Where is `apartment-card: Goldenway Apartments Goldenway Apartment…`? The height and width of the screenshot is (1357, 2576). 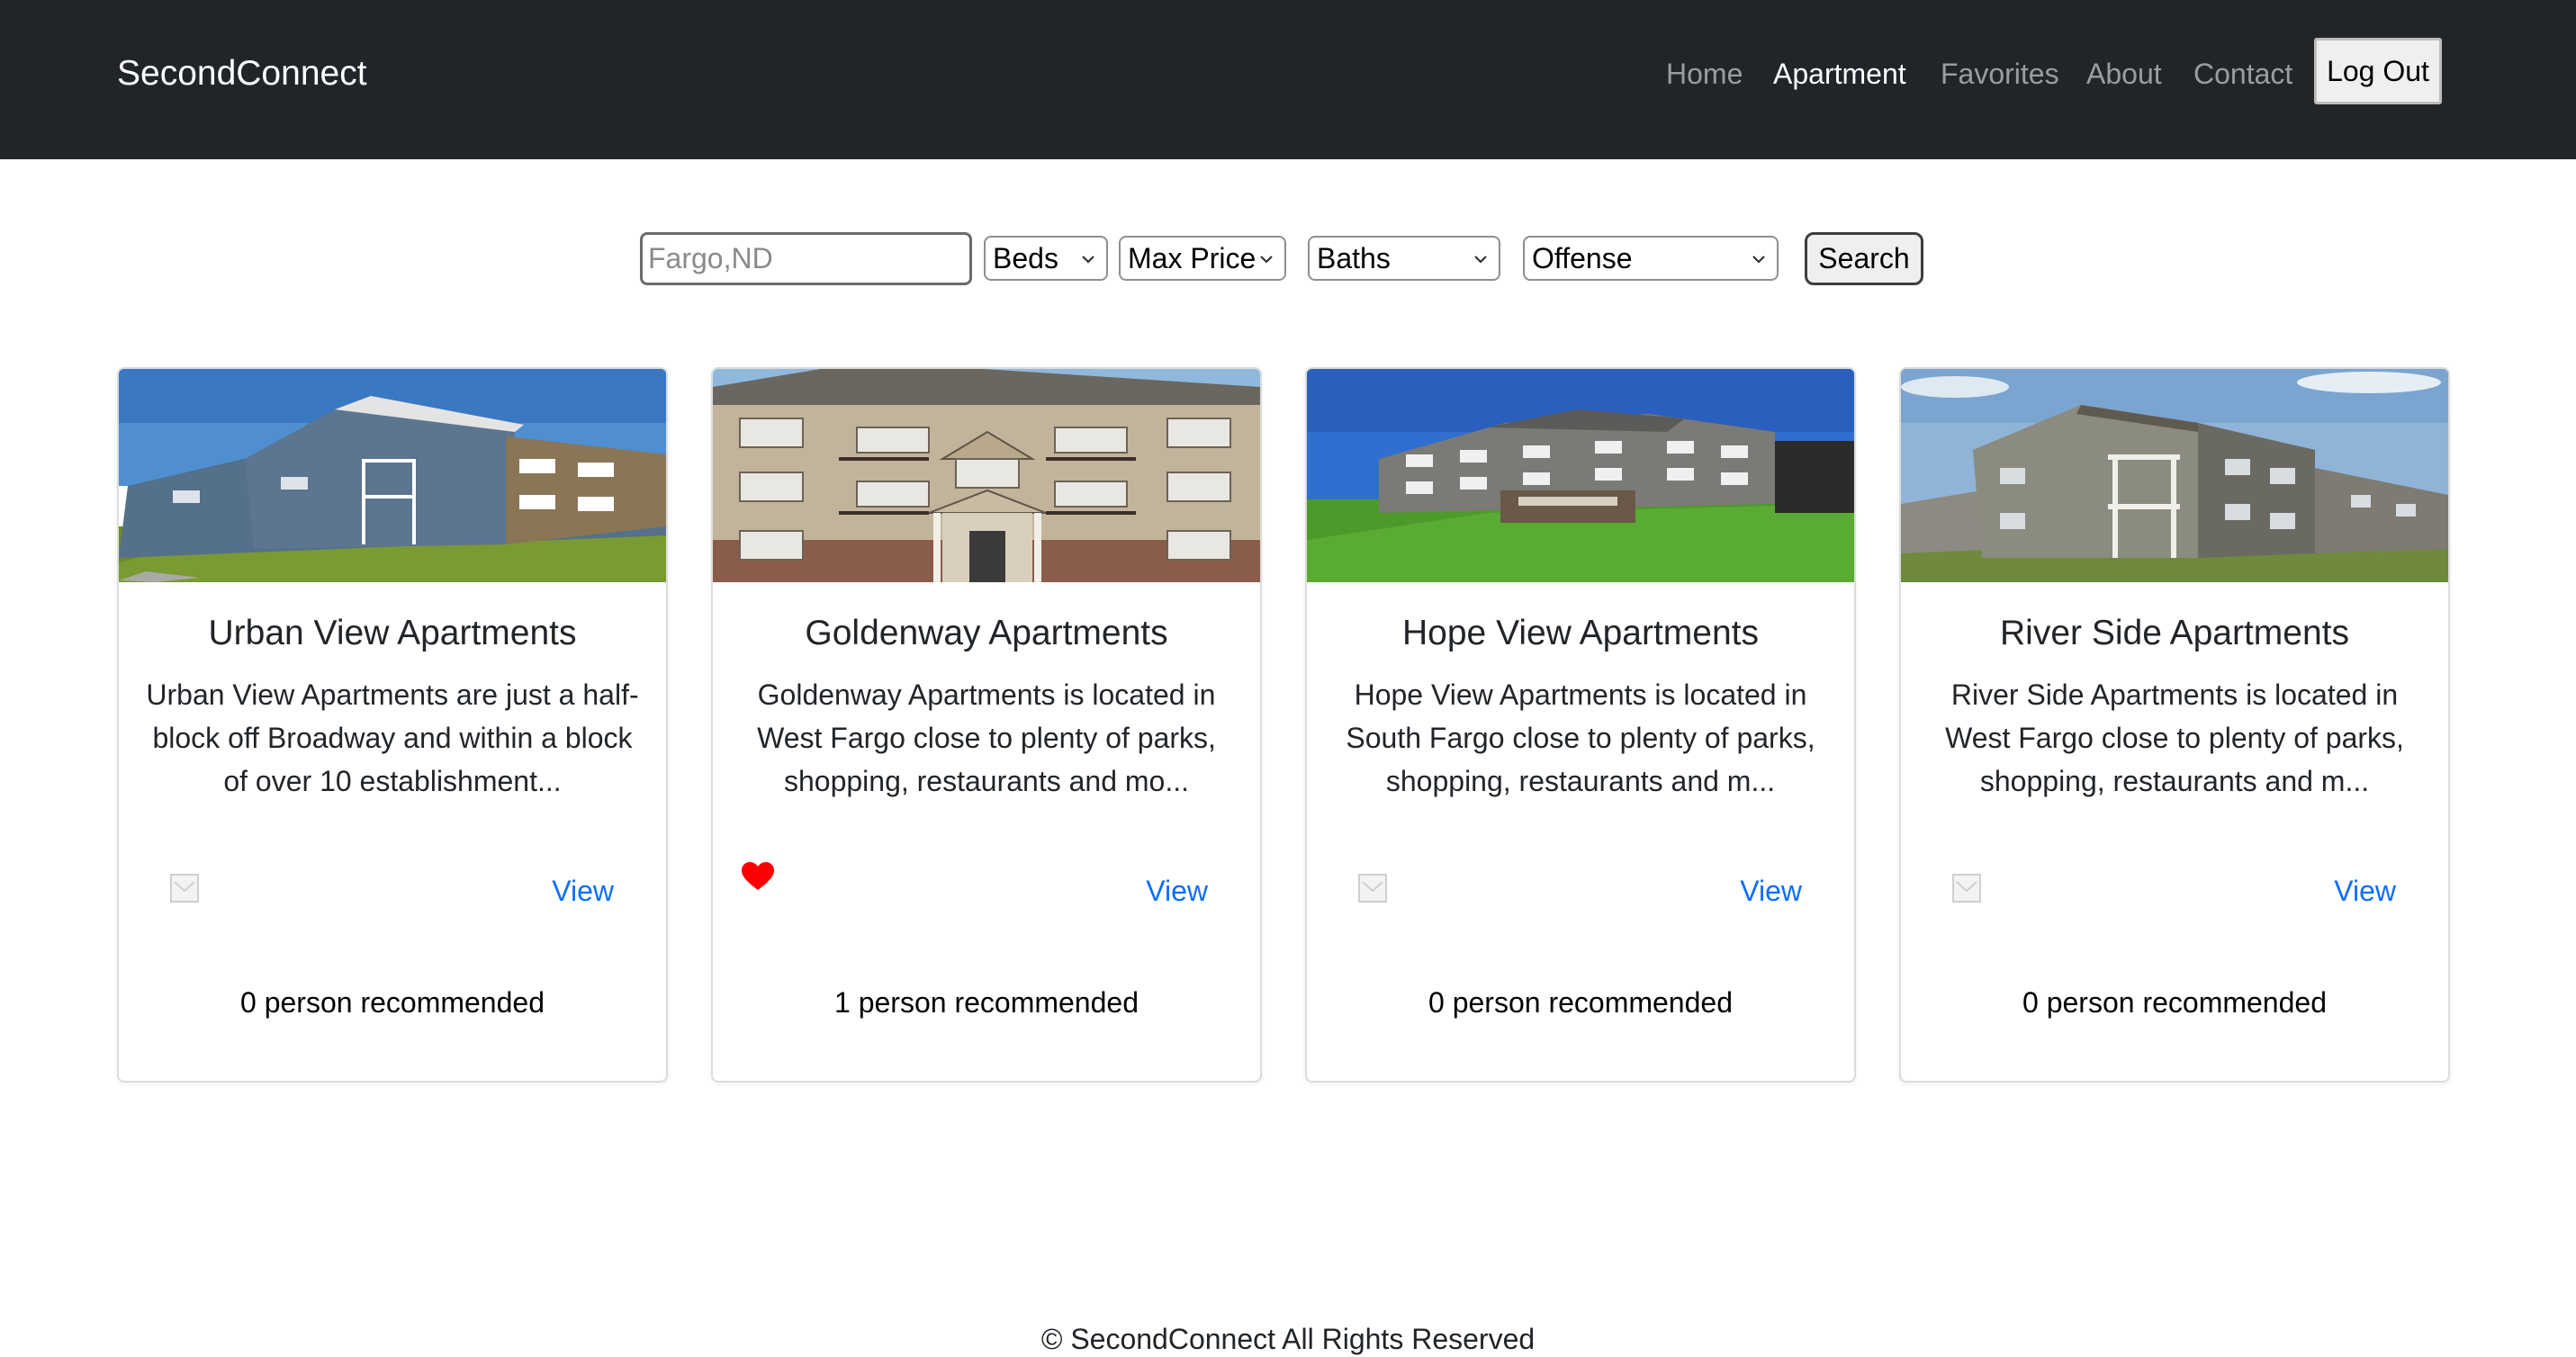
apartment-card: Goldenway Apartments Goldenway Apartment… is located at coordinates (986, 725).